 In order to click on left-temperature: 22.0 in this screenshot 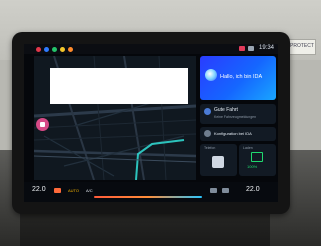, I will do `click(39, 189)`.